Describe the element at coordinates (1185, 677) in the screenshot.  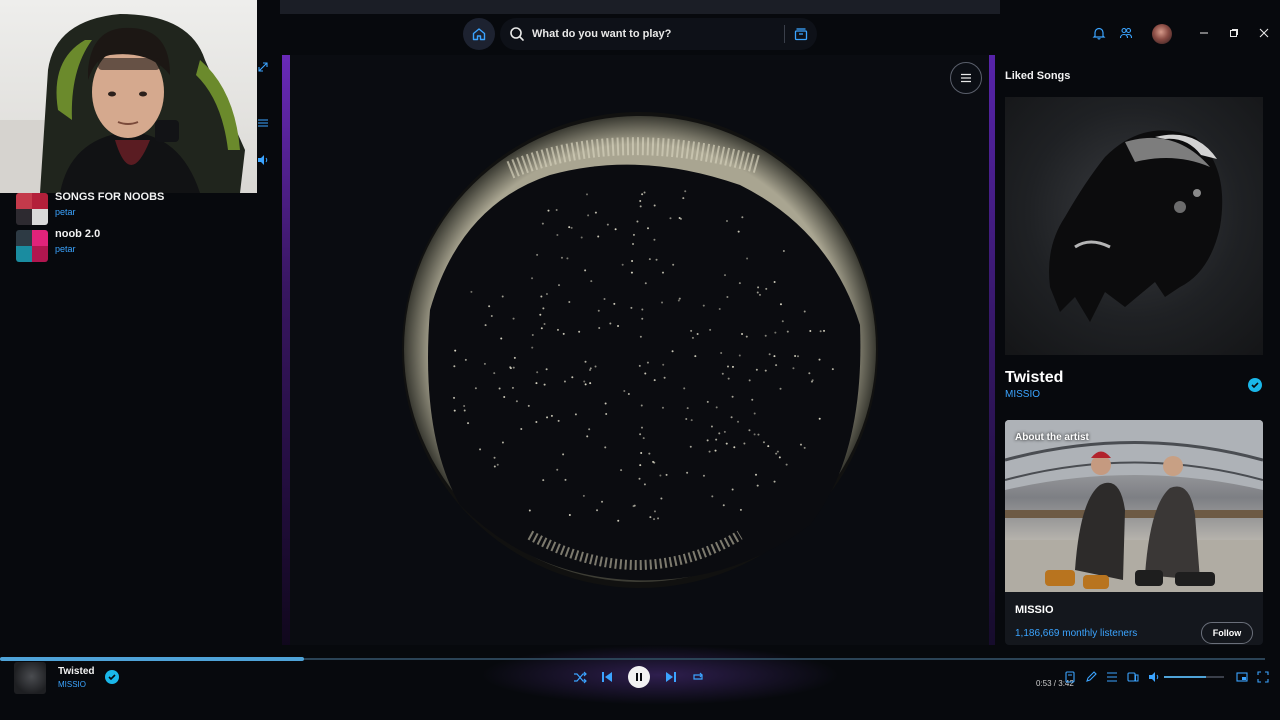
I see `volume-fill` at that location.